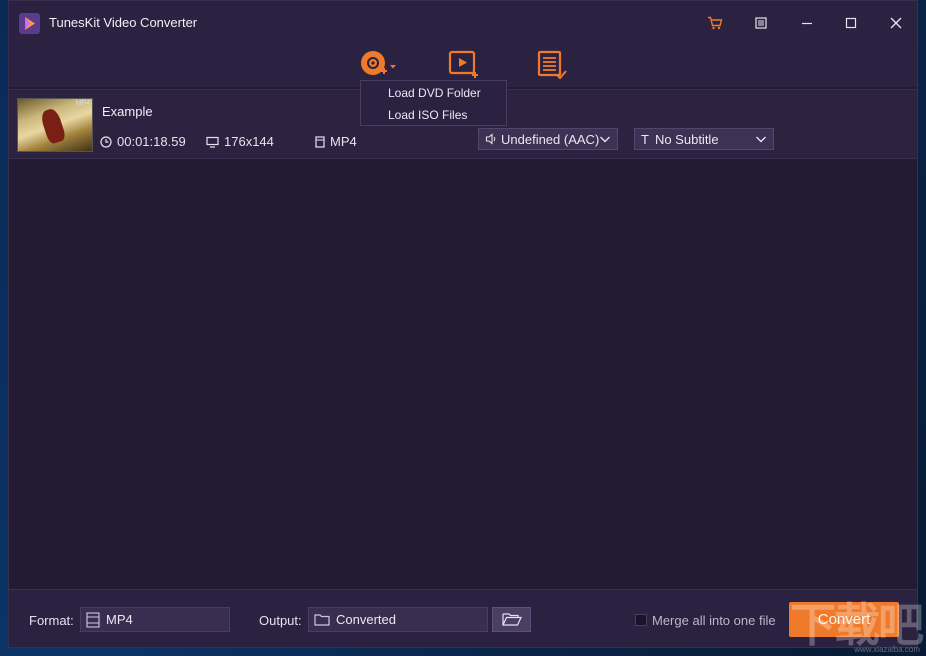 The width and height of the screenshot is (926, 656). I want to click on maximize-button, so click(851, 23).